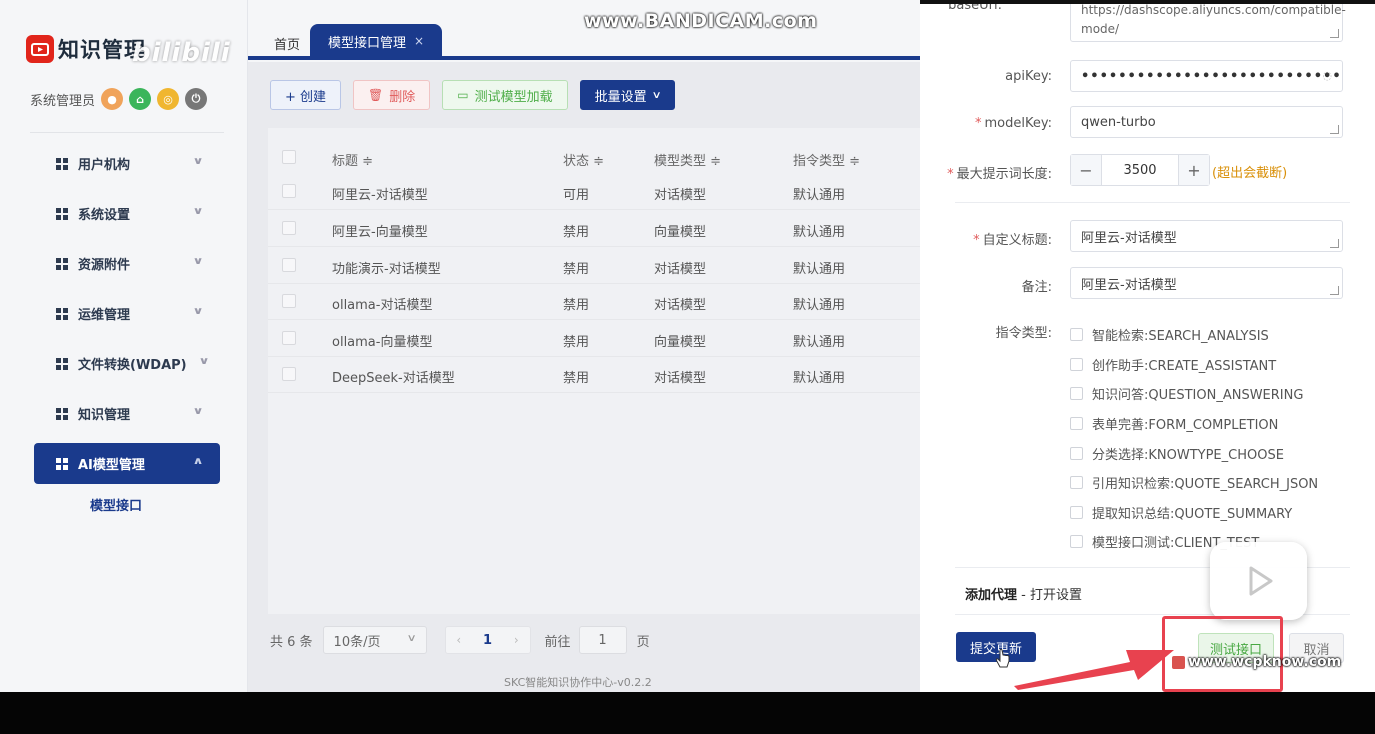 This screenshot has width=1375, height=734. What do you see at coordinates (594, 339) in the screenshot?
I see `table-row: ollama-向量模型 禁用 向量模型 默认通用` at bounding box center [594, 339].